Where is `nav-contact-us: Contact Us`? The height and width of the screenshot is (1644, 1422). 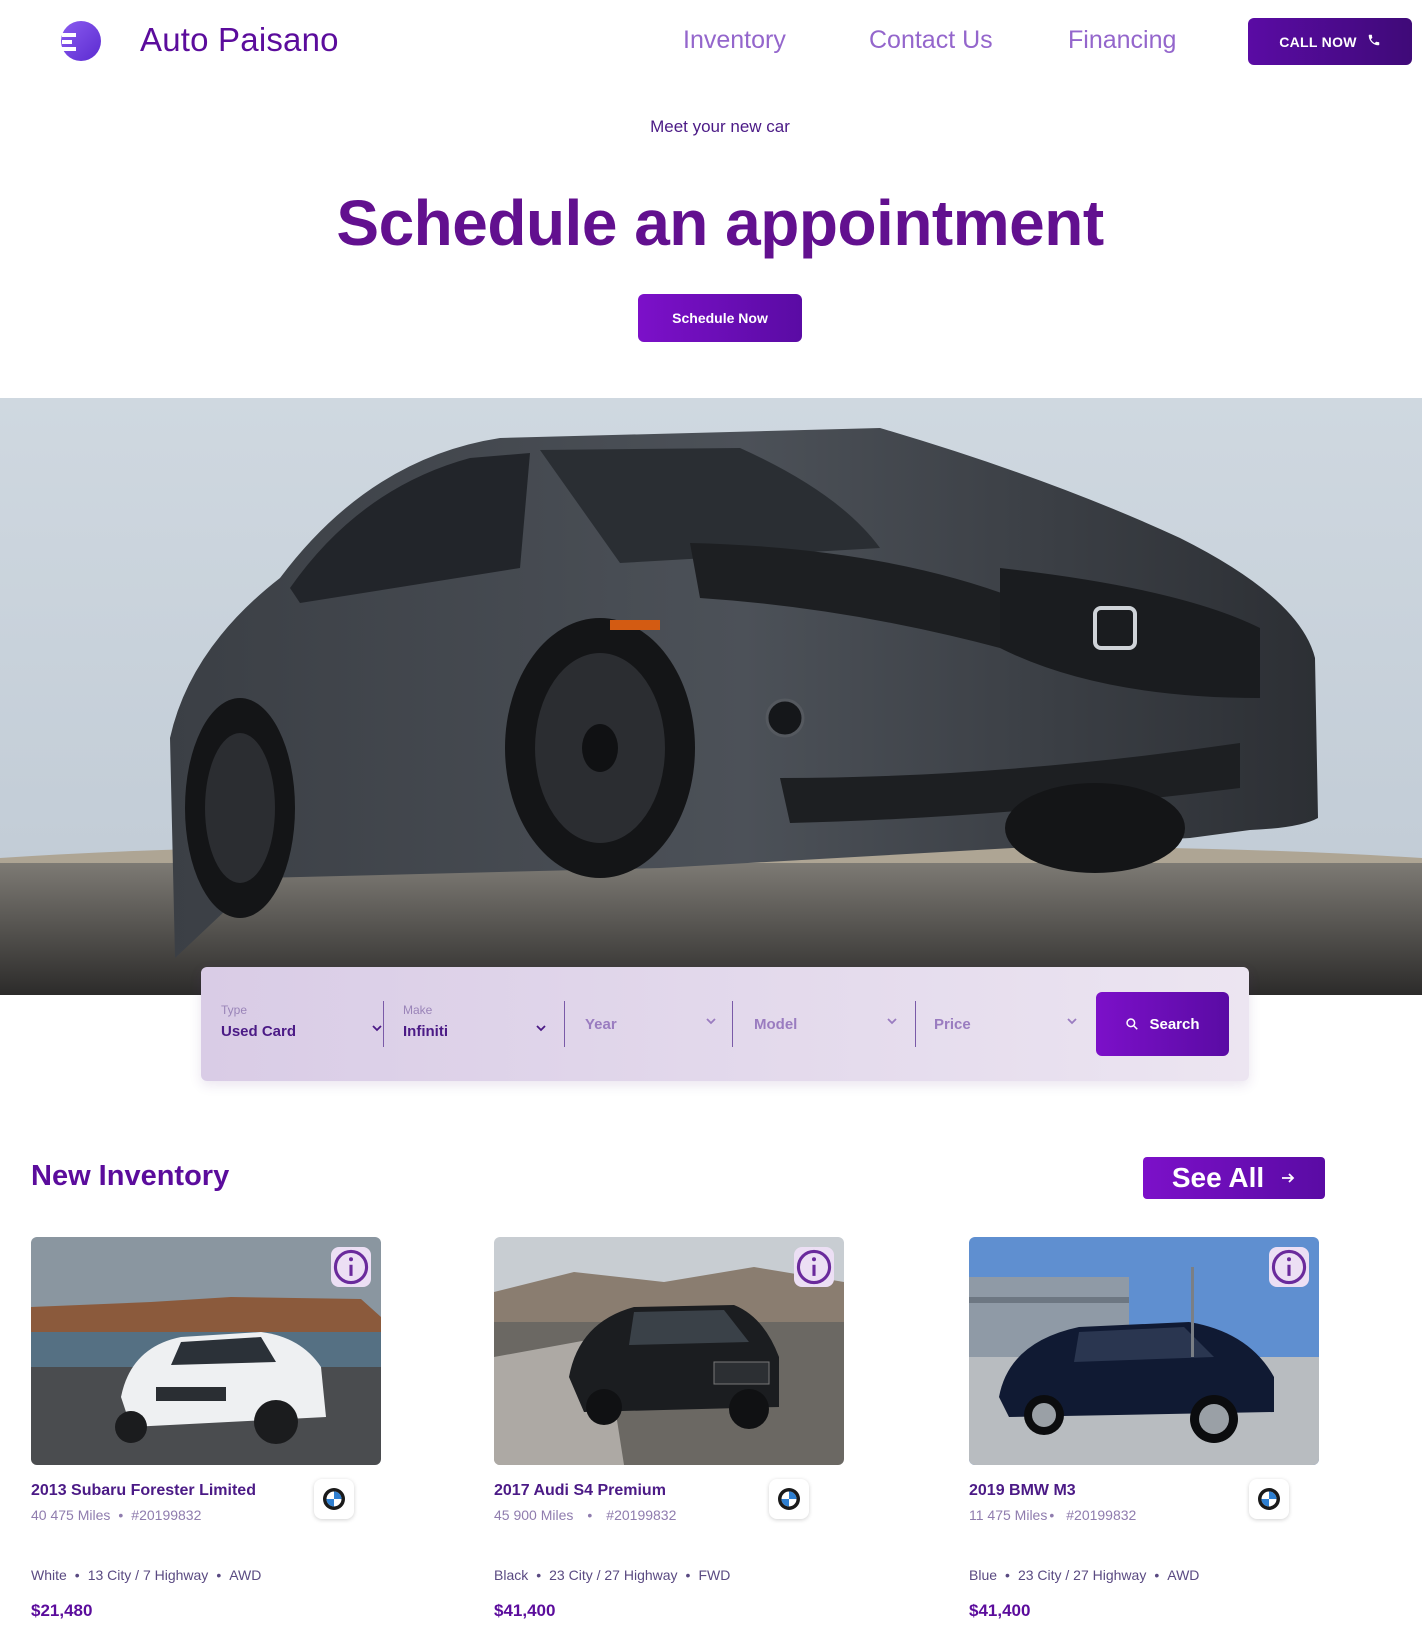
nav-contact-us: Contact Us is located at coordinates (931, 40).